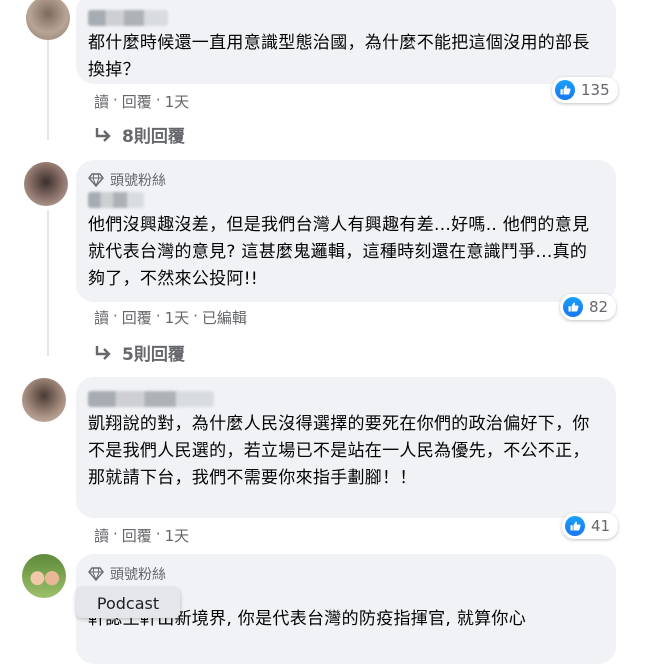  What do you see at coordinates (590, 526) in the screenshot?
I see `reaction-count: 41` at bounding box center [590, 526].